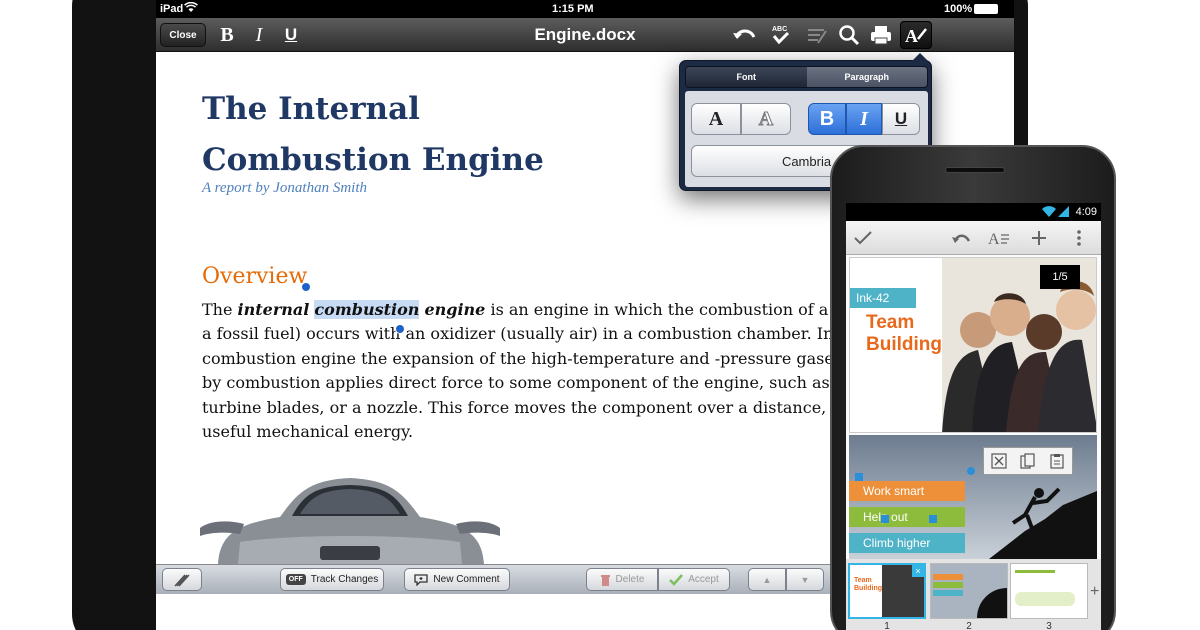 This screenshot has height=630, width=1200. Describe the element at coordinates (971, 471) in the screenshot. I see `rotate-handle` at that location.